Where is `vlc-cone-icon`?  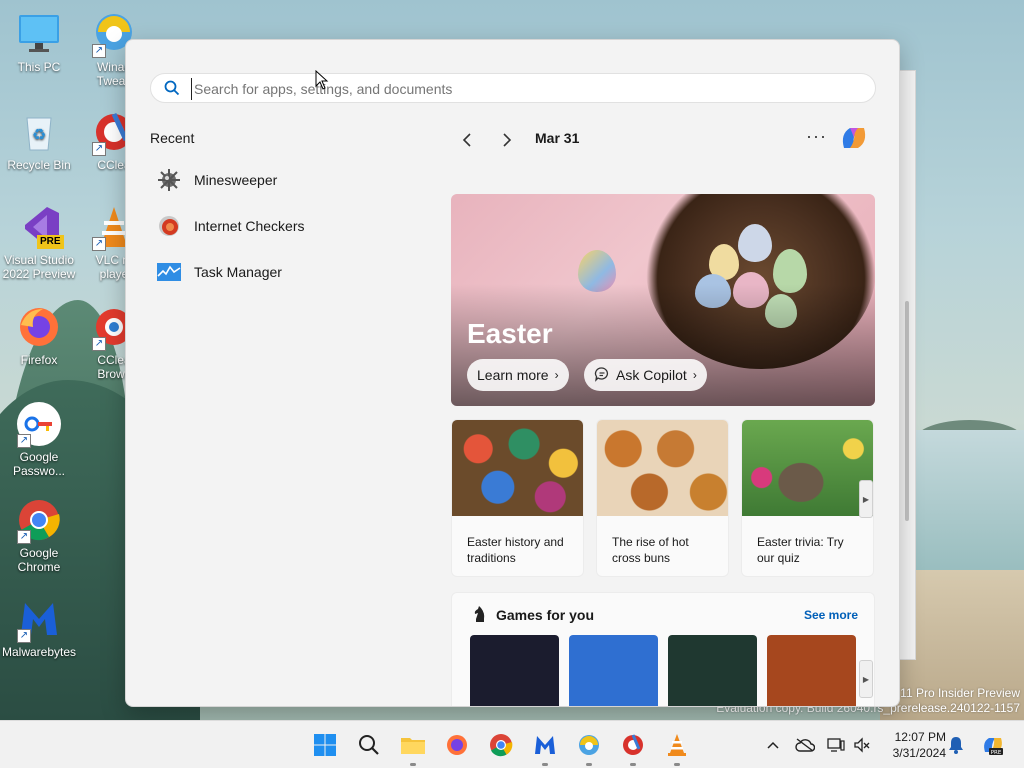
vlc-cone-icon is located at coordinates (677, 745).